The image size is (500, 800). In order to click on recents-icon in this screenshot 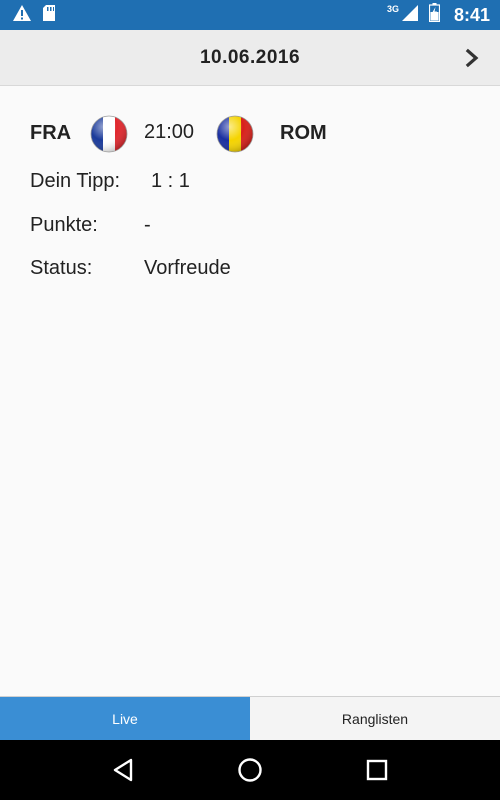, I will do `click(376, 770)`.